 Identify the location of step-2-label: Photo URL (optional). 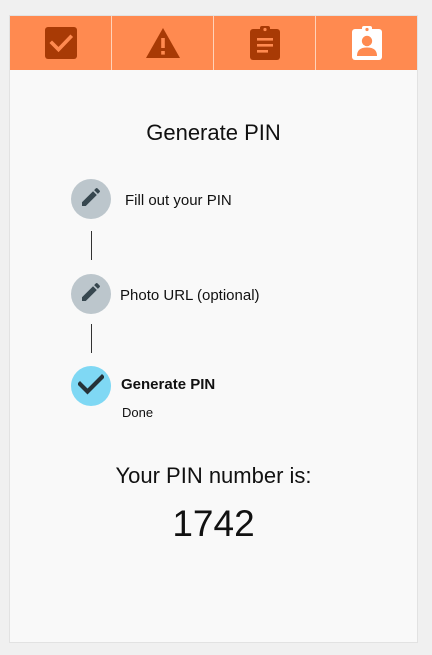
(190, 295).